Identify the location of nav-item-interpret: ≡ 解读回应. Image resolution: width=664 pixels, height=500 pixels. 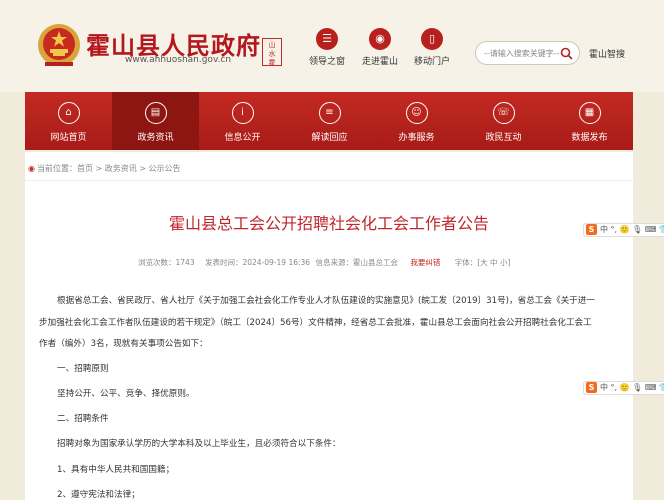
(329, 121).